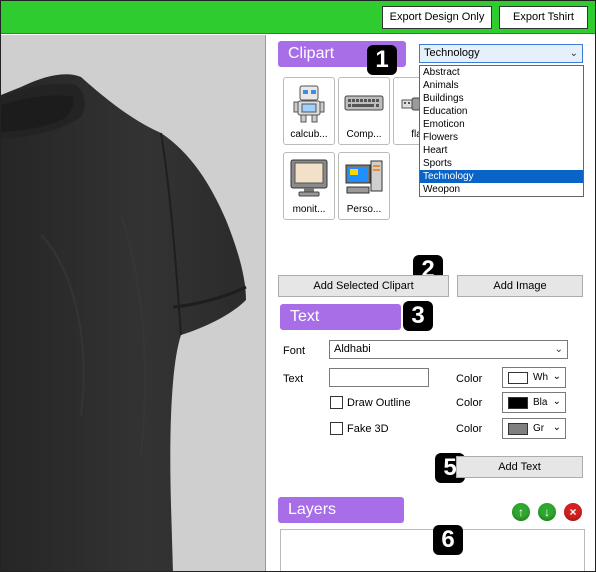 This screenshot has height=572, width=596. I want to click on move-down-icon: ↓, so click(547, 512).